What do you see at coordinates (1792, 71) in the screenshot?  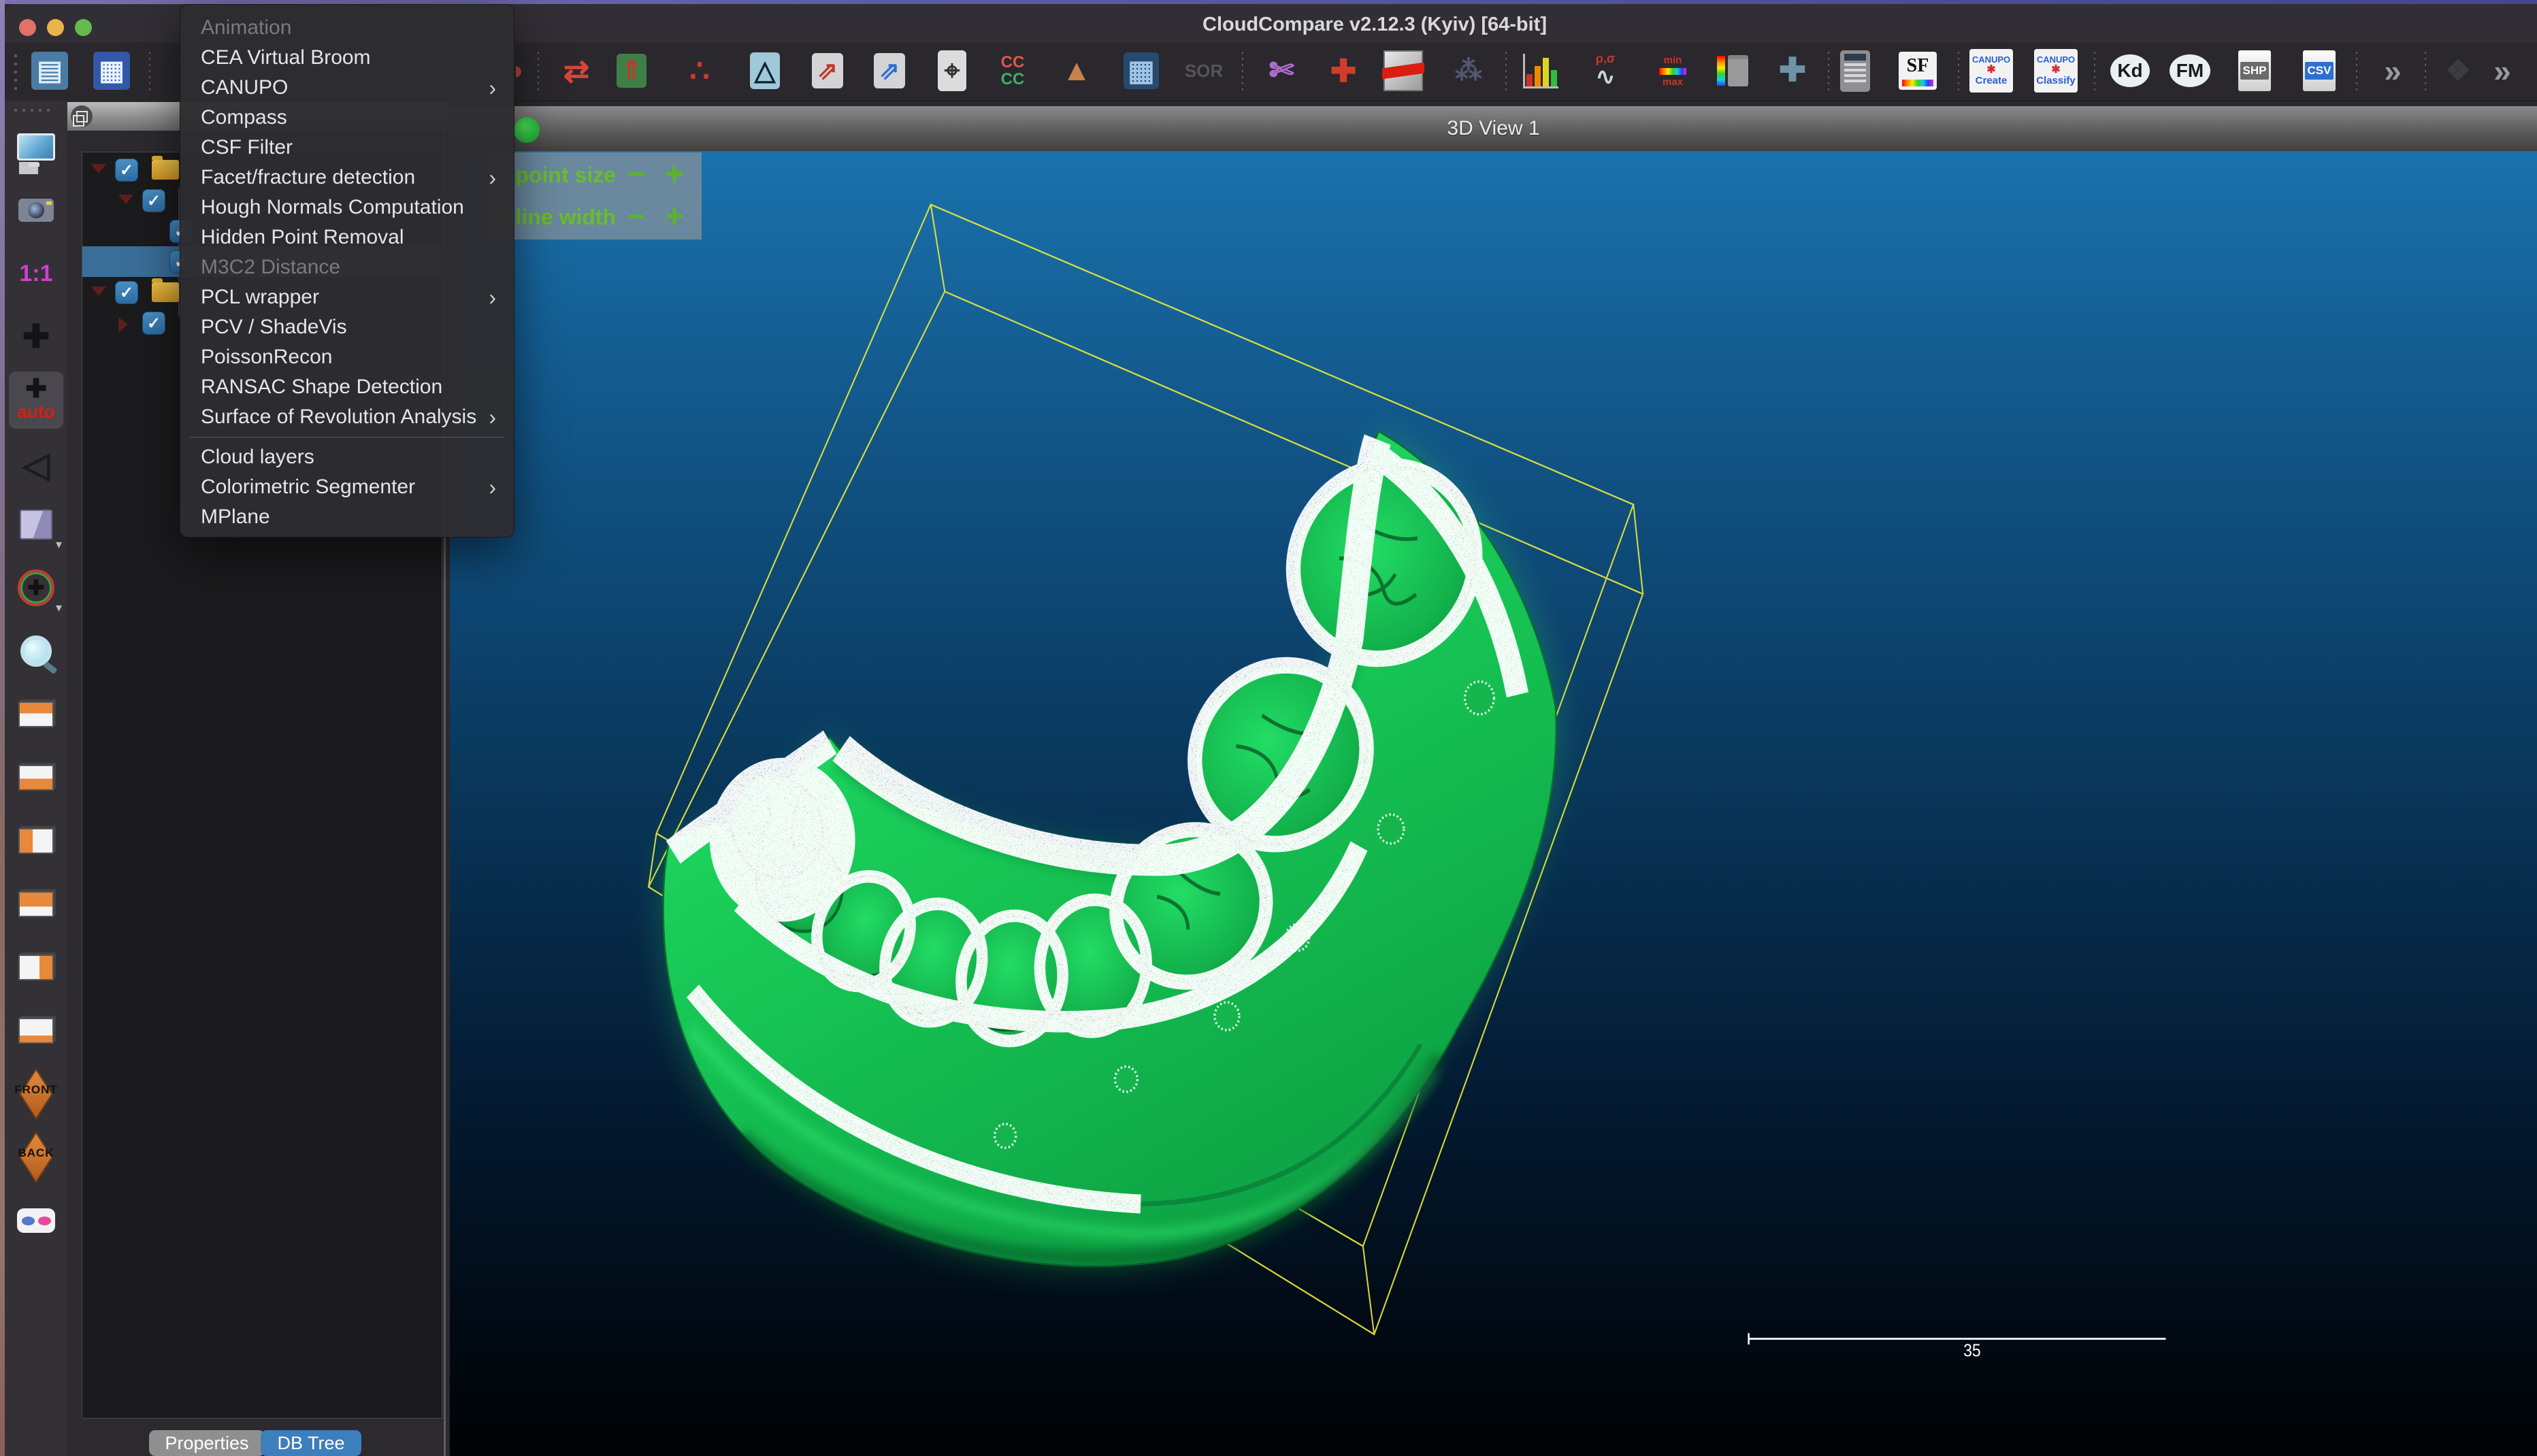 I see `add-icon: ✚` at bounding box center [1792, 71].